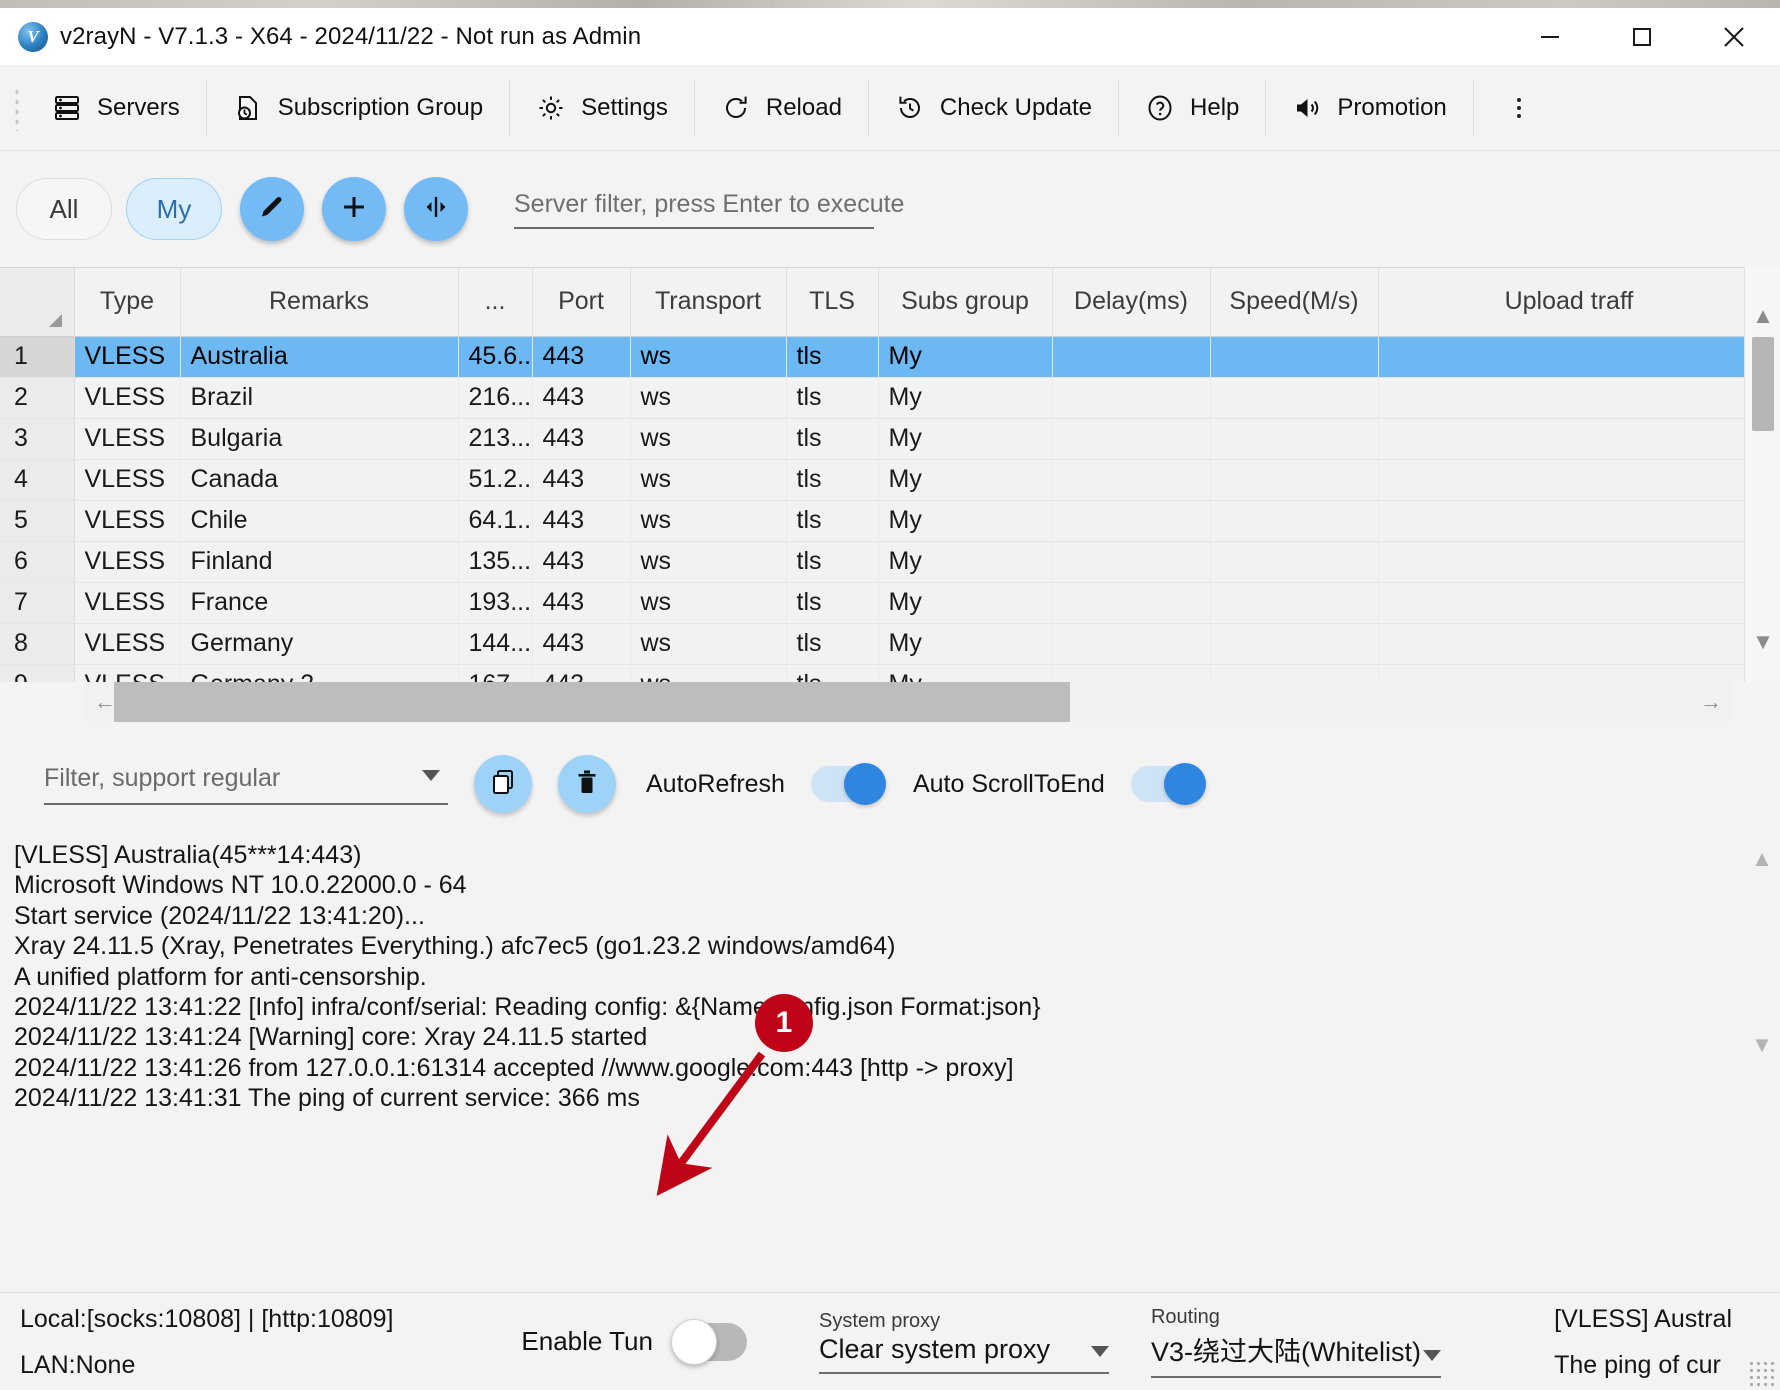 This screenshot has width=1780, height=1390. I want to click on window-resize-grip, so click(1761, 1373).